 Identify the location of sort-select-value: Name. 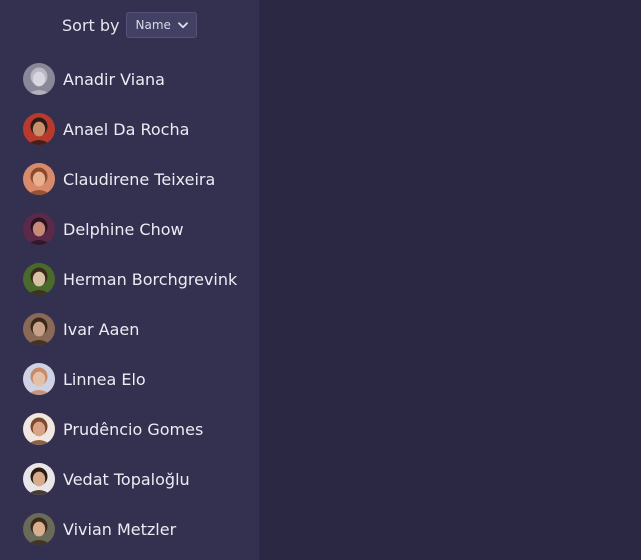
(153, 25).